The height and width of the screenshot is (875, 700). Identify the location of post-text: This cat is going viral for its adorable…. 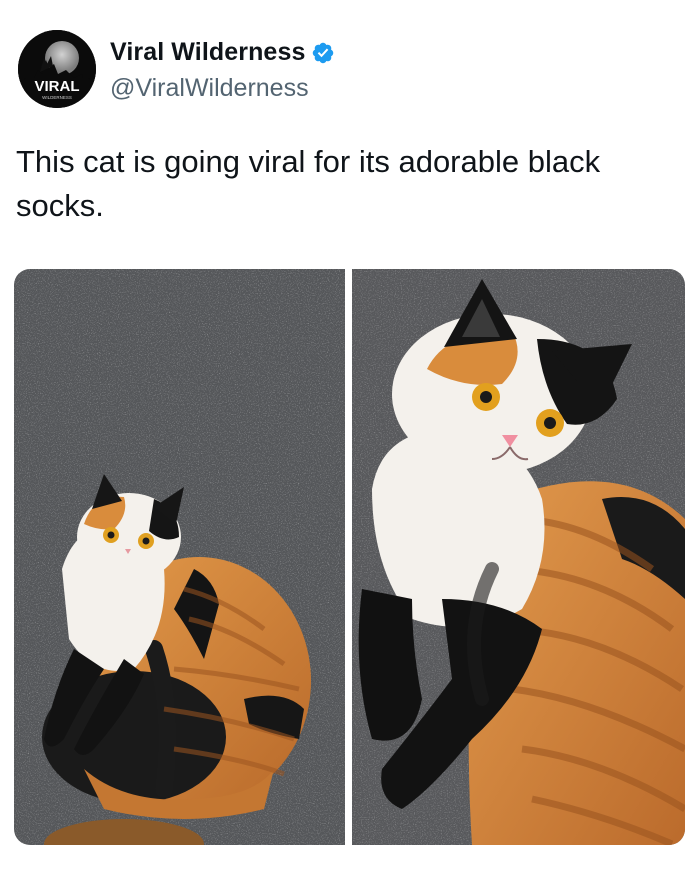
(308, 183).